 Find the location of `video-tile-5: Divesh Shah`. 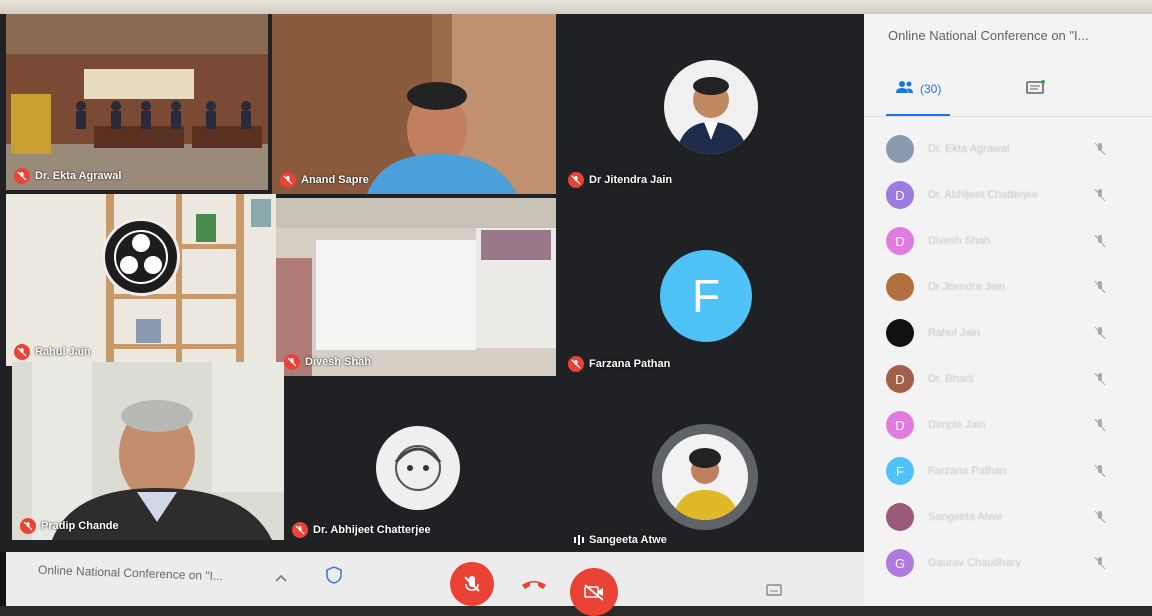

video-tile-5: Divesh Shah is located at coordinates (416, 287).